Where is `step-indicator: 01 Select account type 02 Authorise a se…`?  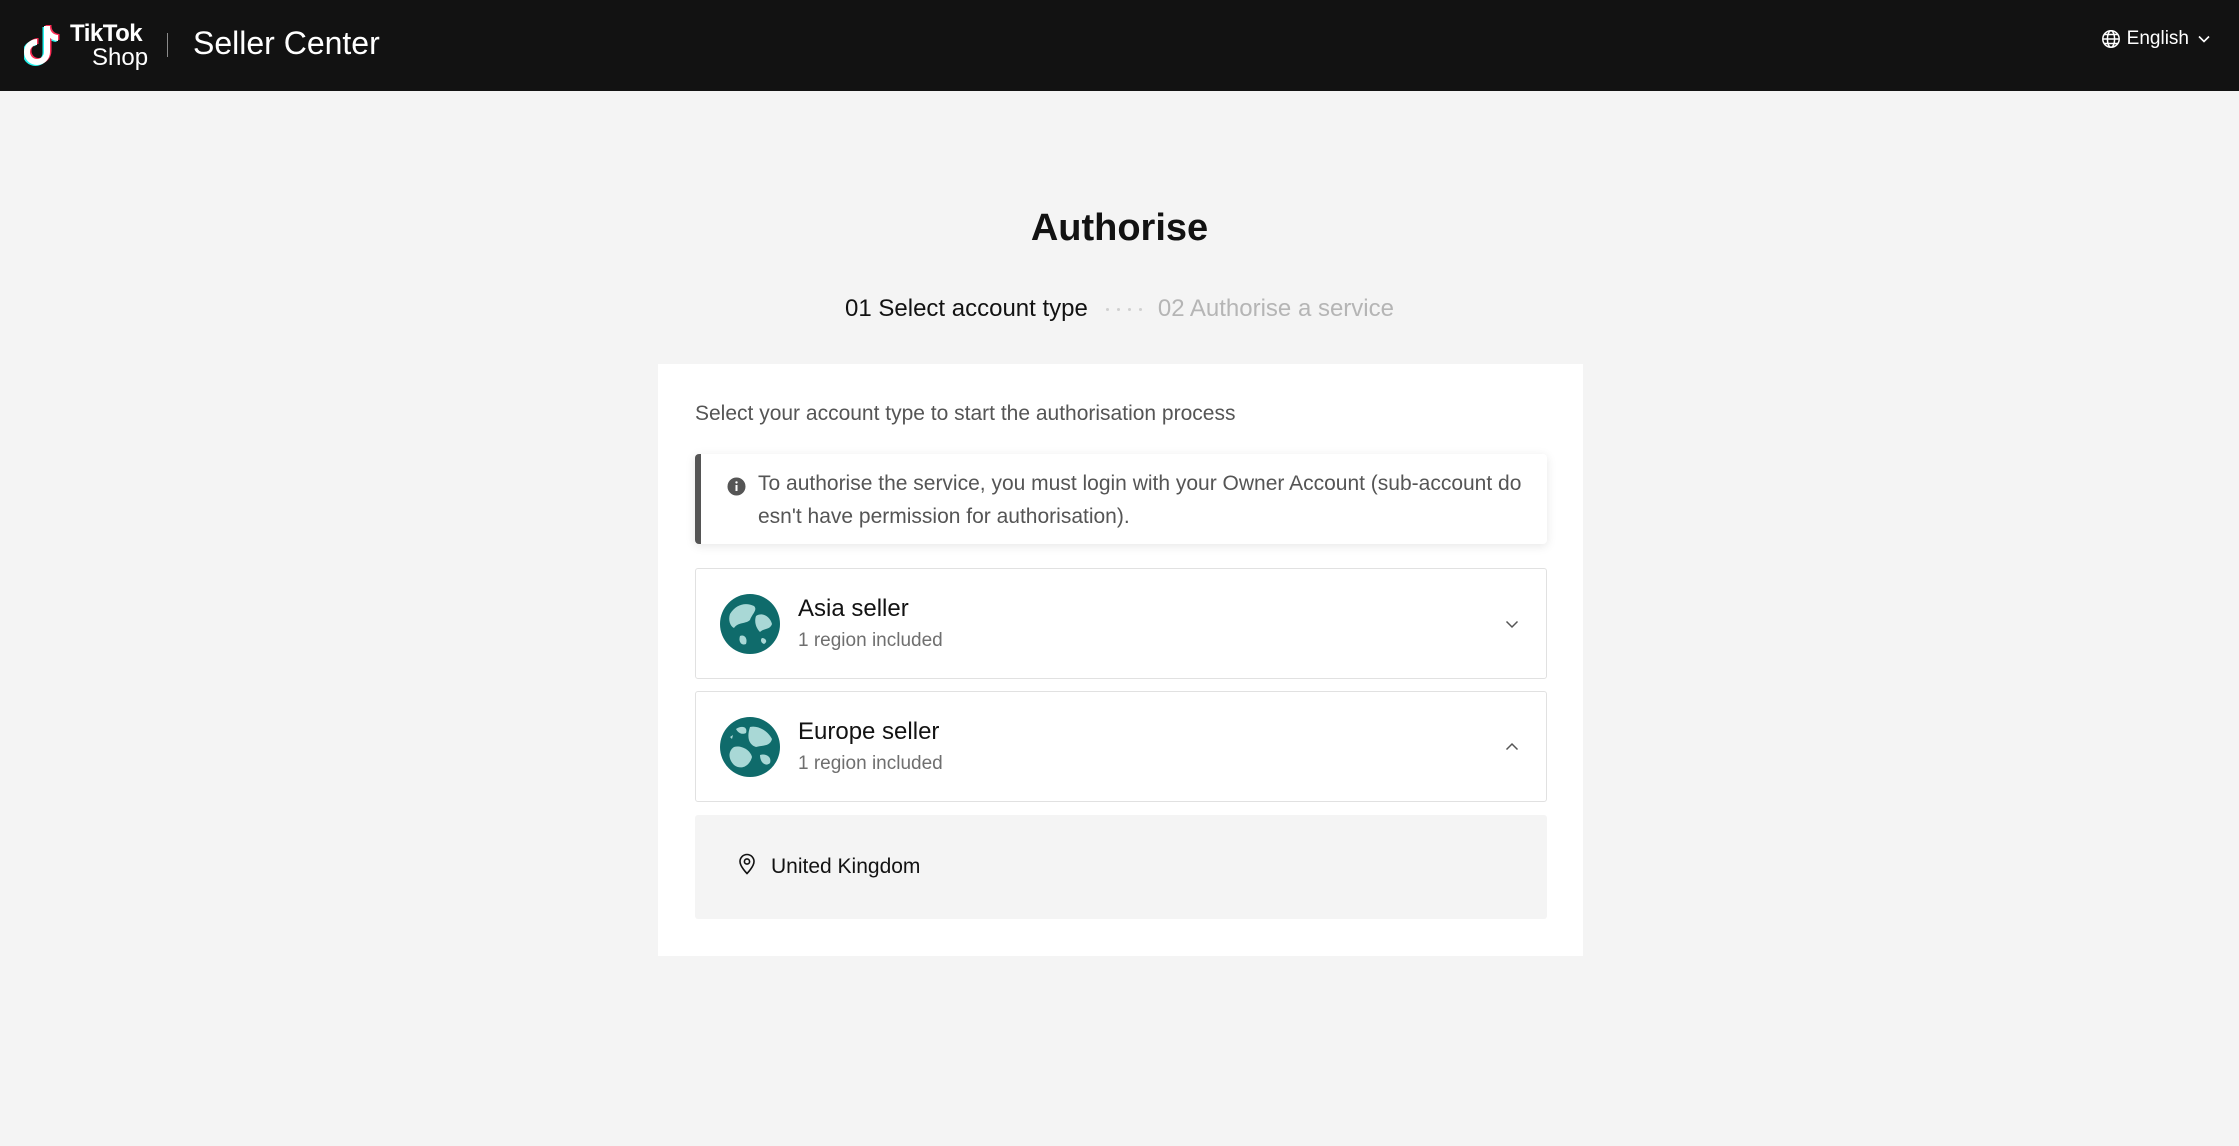 step-indicator: 01 Select account type 02 Authorise a se… is located at coordinates (1119, 309).